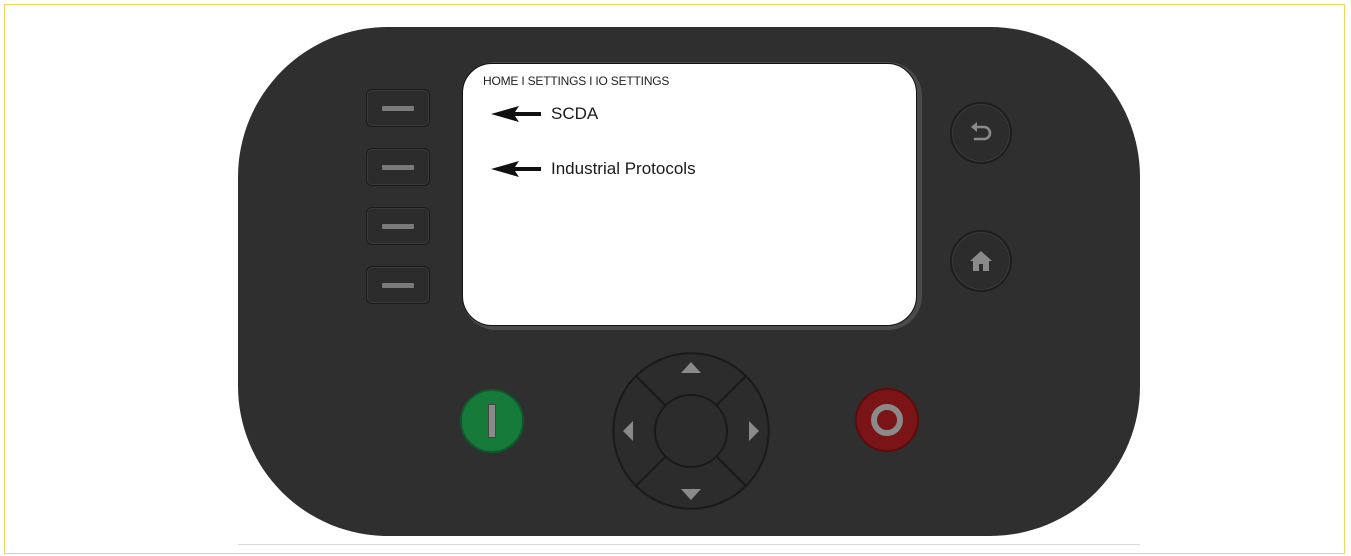 This screenshot has width=1351, height=556. What do you see at coordinates (689, 544) in the screenshot?
I see `baseline-divider` at bounding box center [689, 544].